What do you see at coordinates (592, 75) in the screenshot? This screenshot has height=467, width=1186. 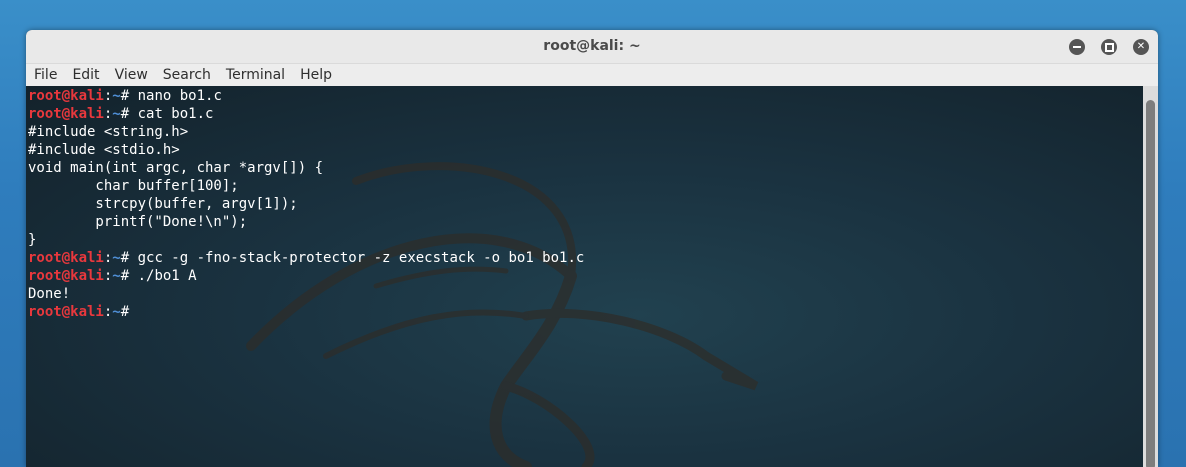 I see `menu-bar: File Edit View Search Terminal Help` at bounding box center [592, 75].